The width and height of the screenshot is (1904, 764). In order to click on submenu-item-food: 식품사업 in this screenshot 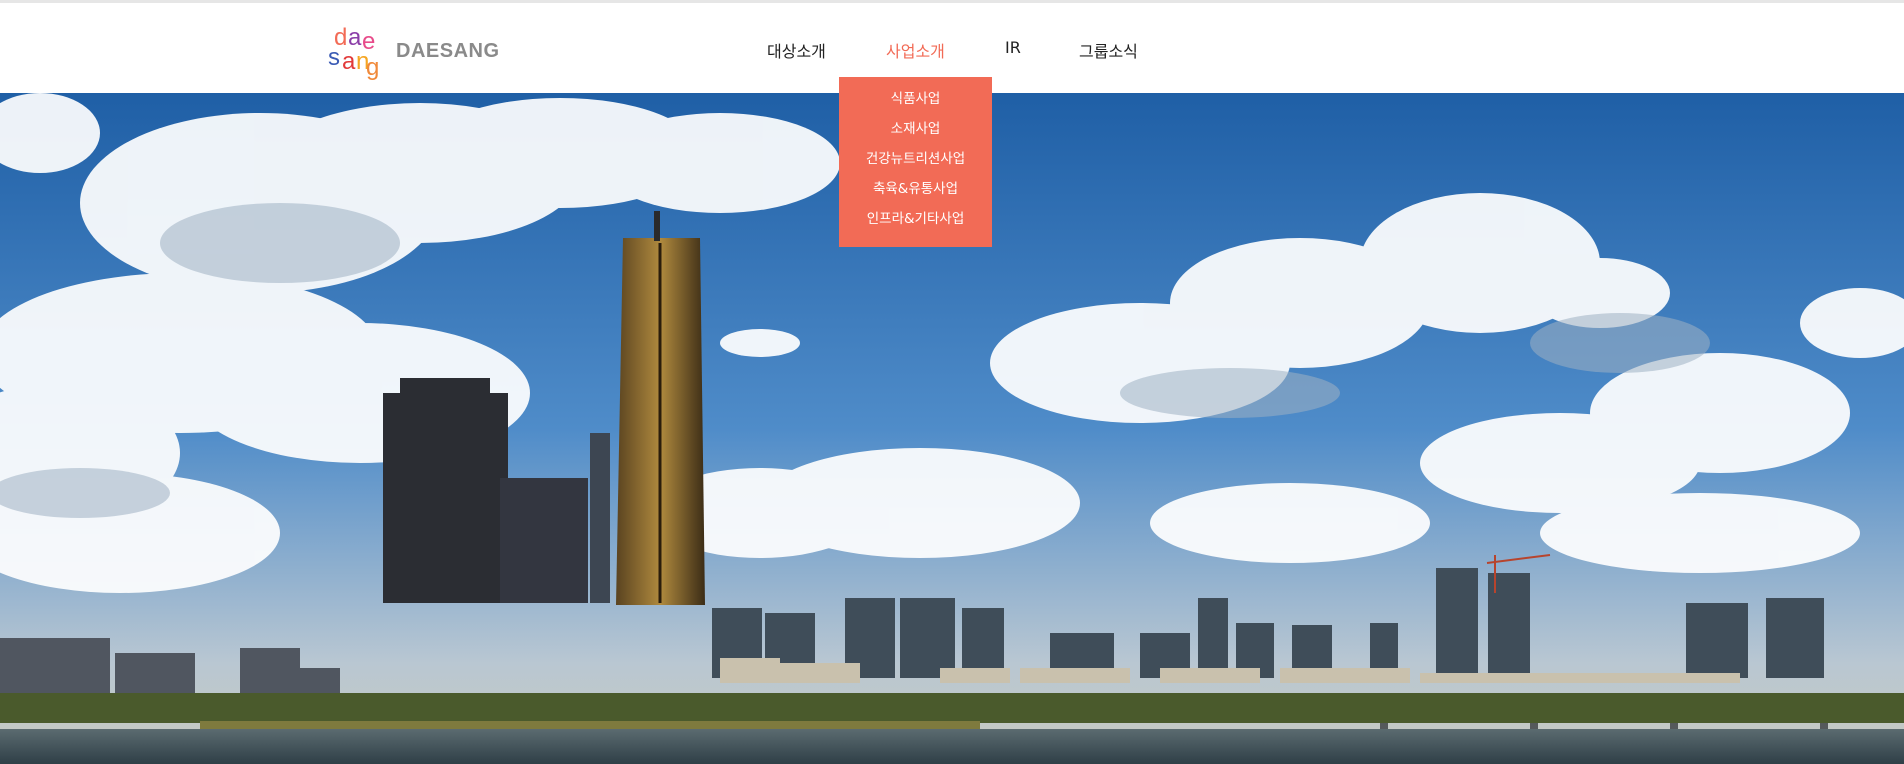, I will do `click(915, 104)`.